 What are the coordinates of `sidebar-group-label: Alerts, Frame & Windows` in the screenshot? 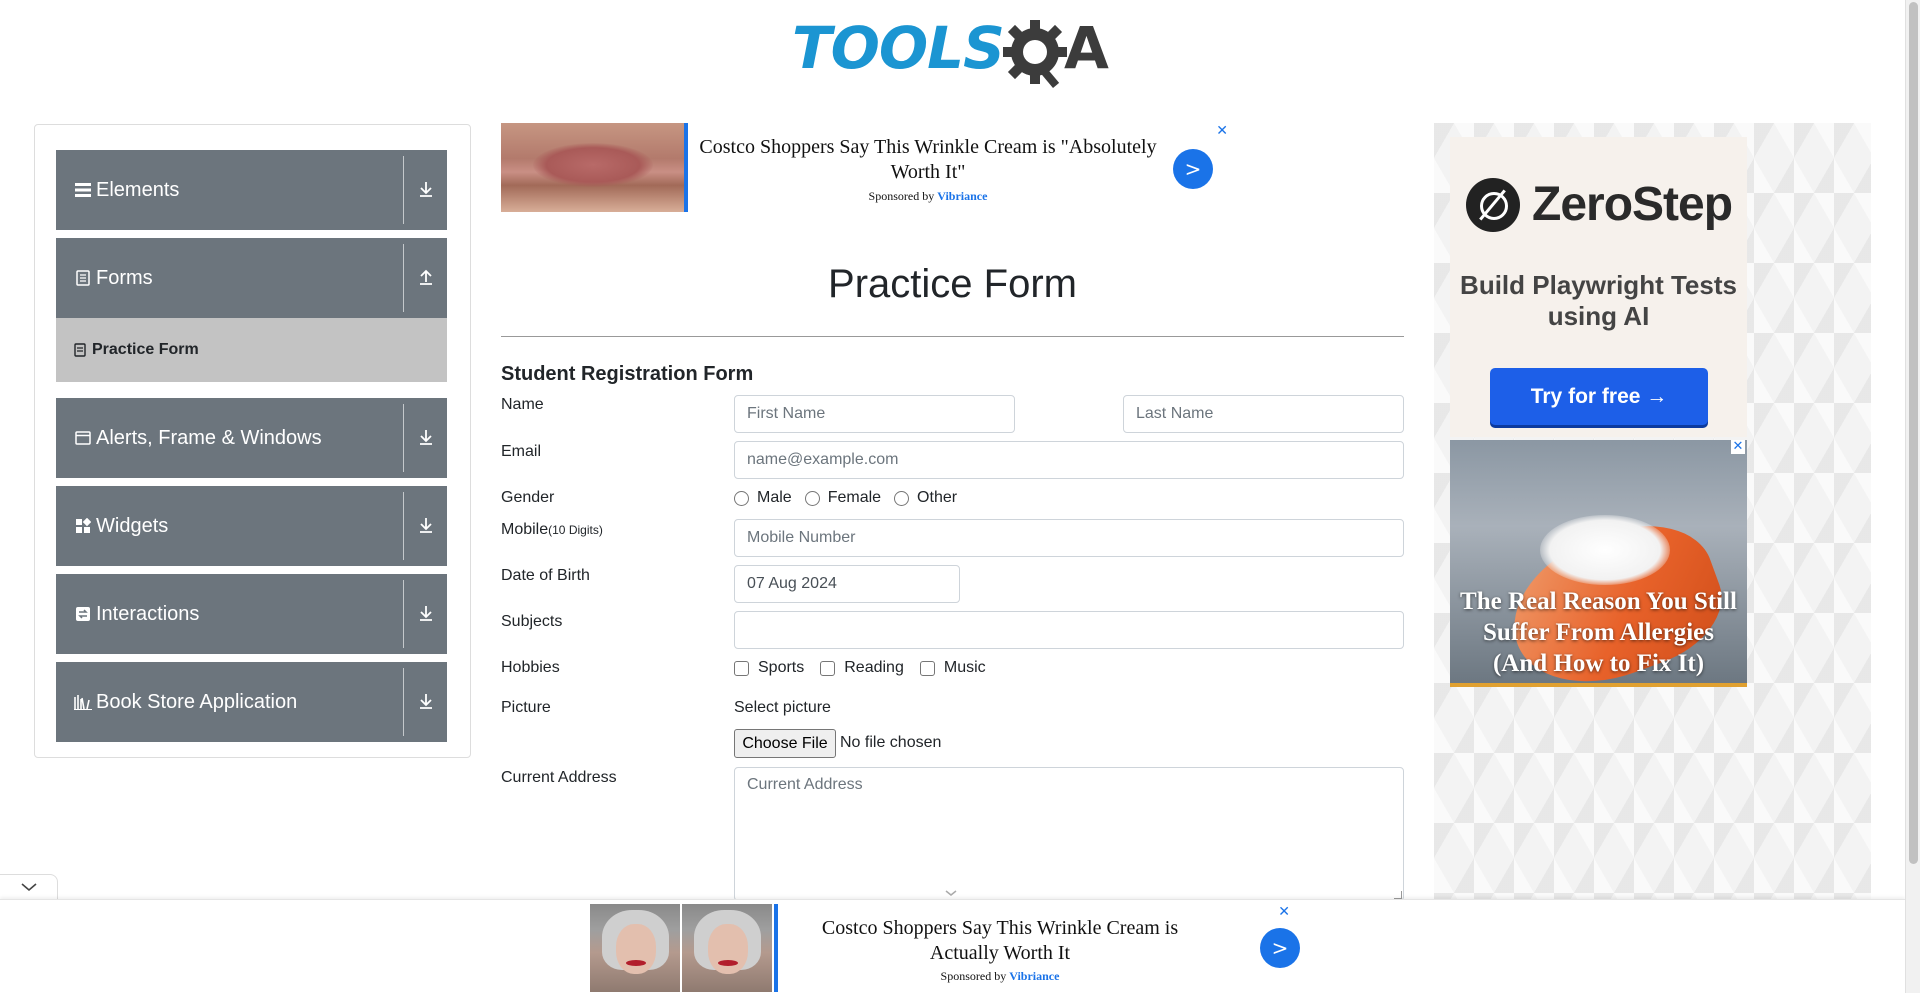 It's located at (209, 437).